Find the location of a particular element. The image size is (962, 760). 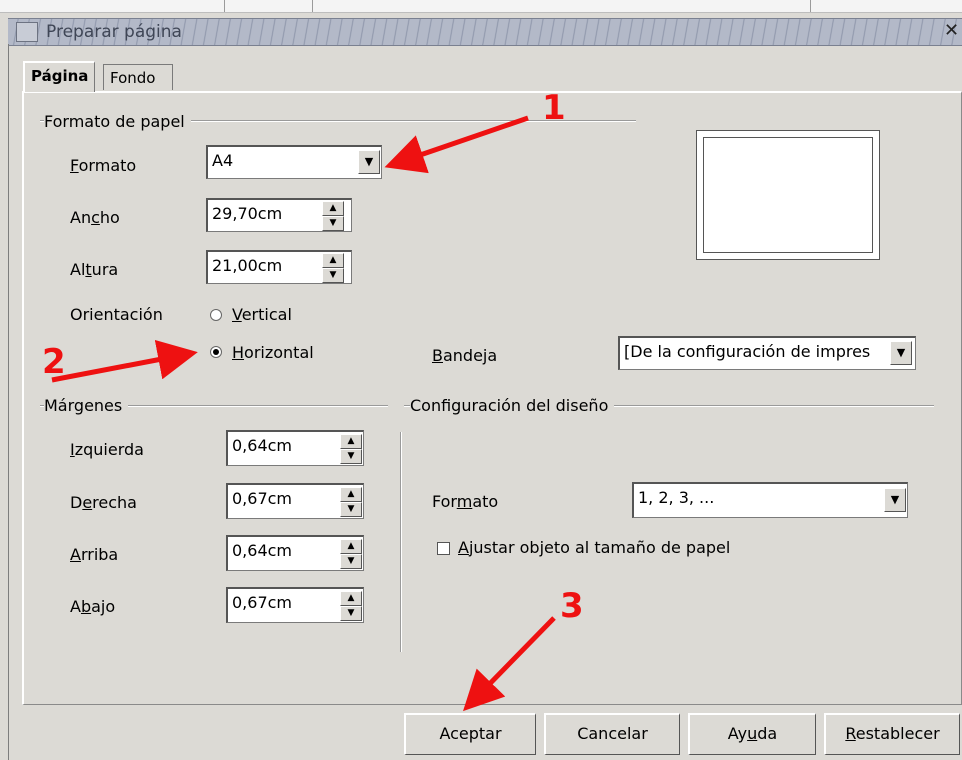

dialog-title: Preparar página is located at coordinates (114, 32).